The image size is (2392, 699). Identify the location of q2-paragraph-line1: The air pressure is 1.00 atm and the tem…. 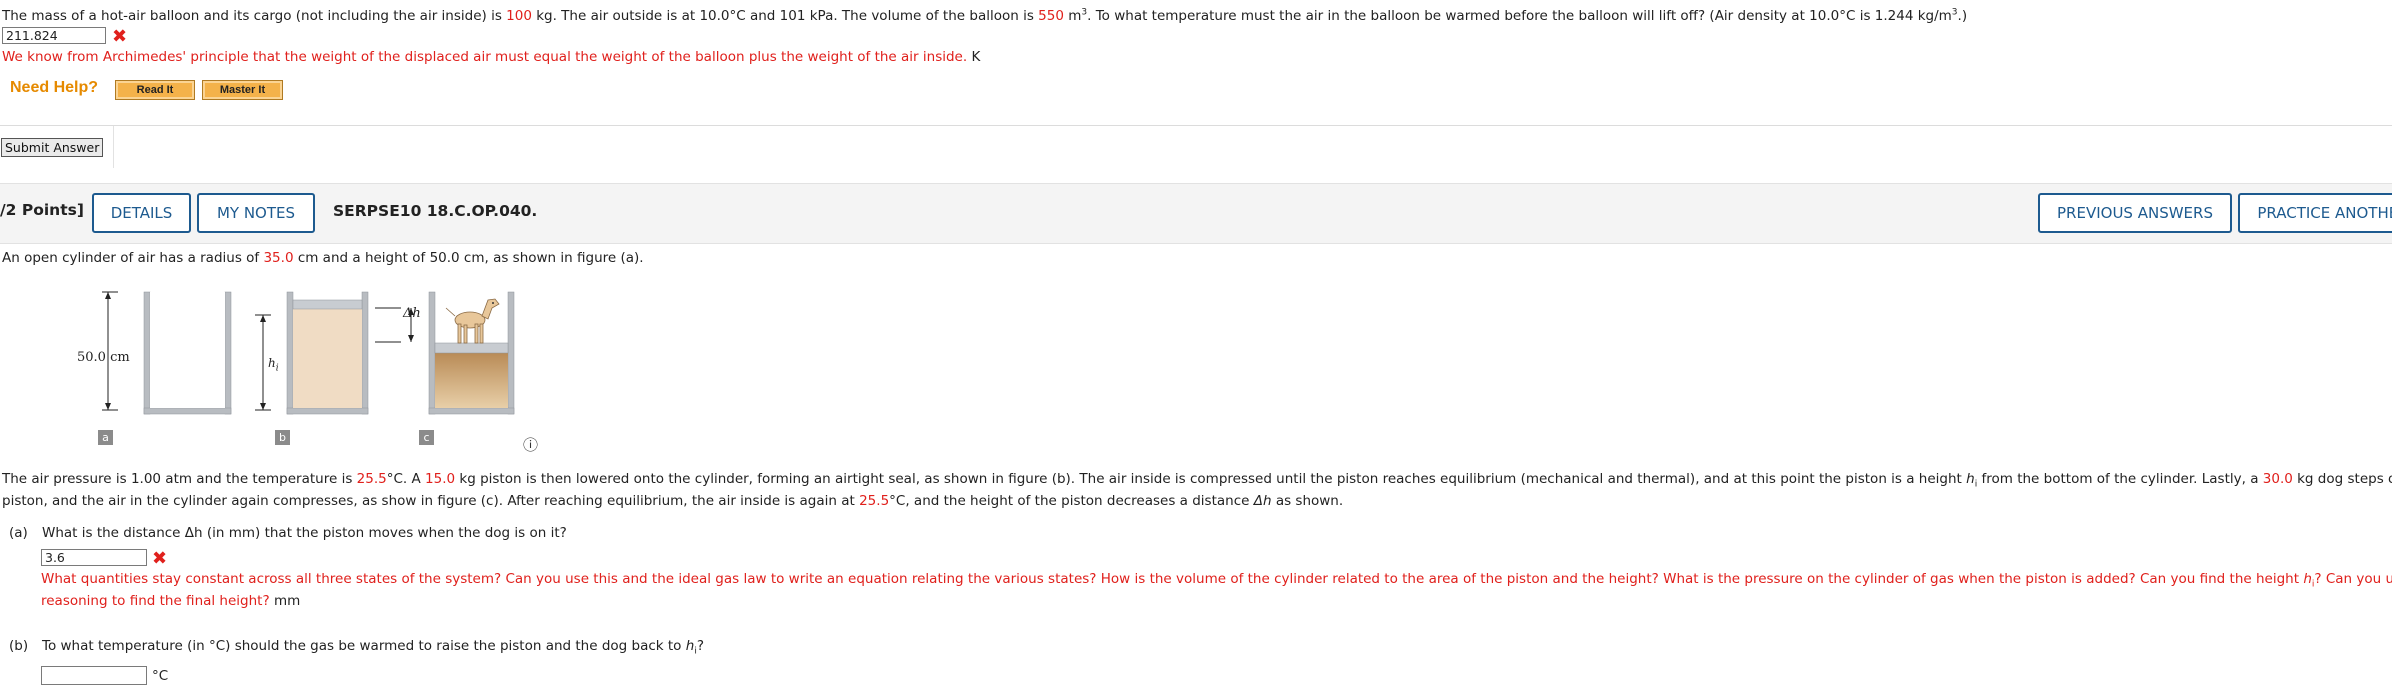
(1197, 480).